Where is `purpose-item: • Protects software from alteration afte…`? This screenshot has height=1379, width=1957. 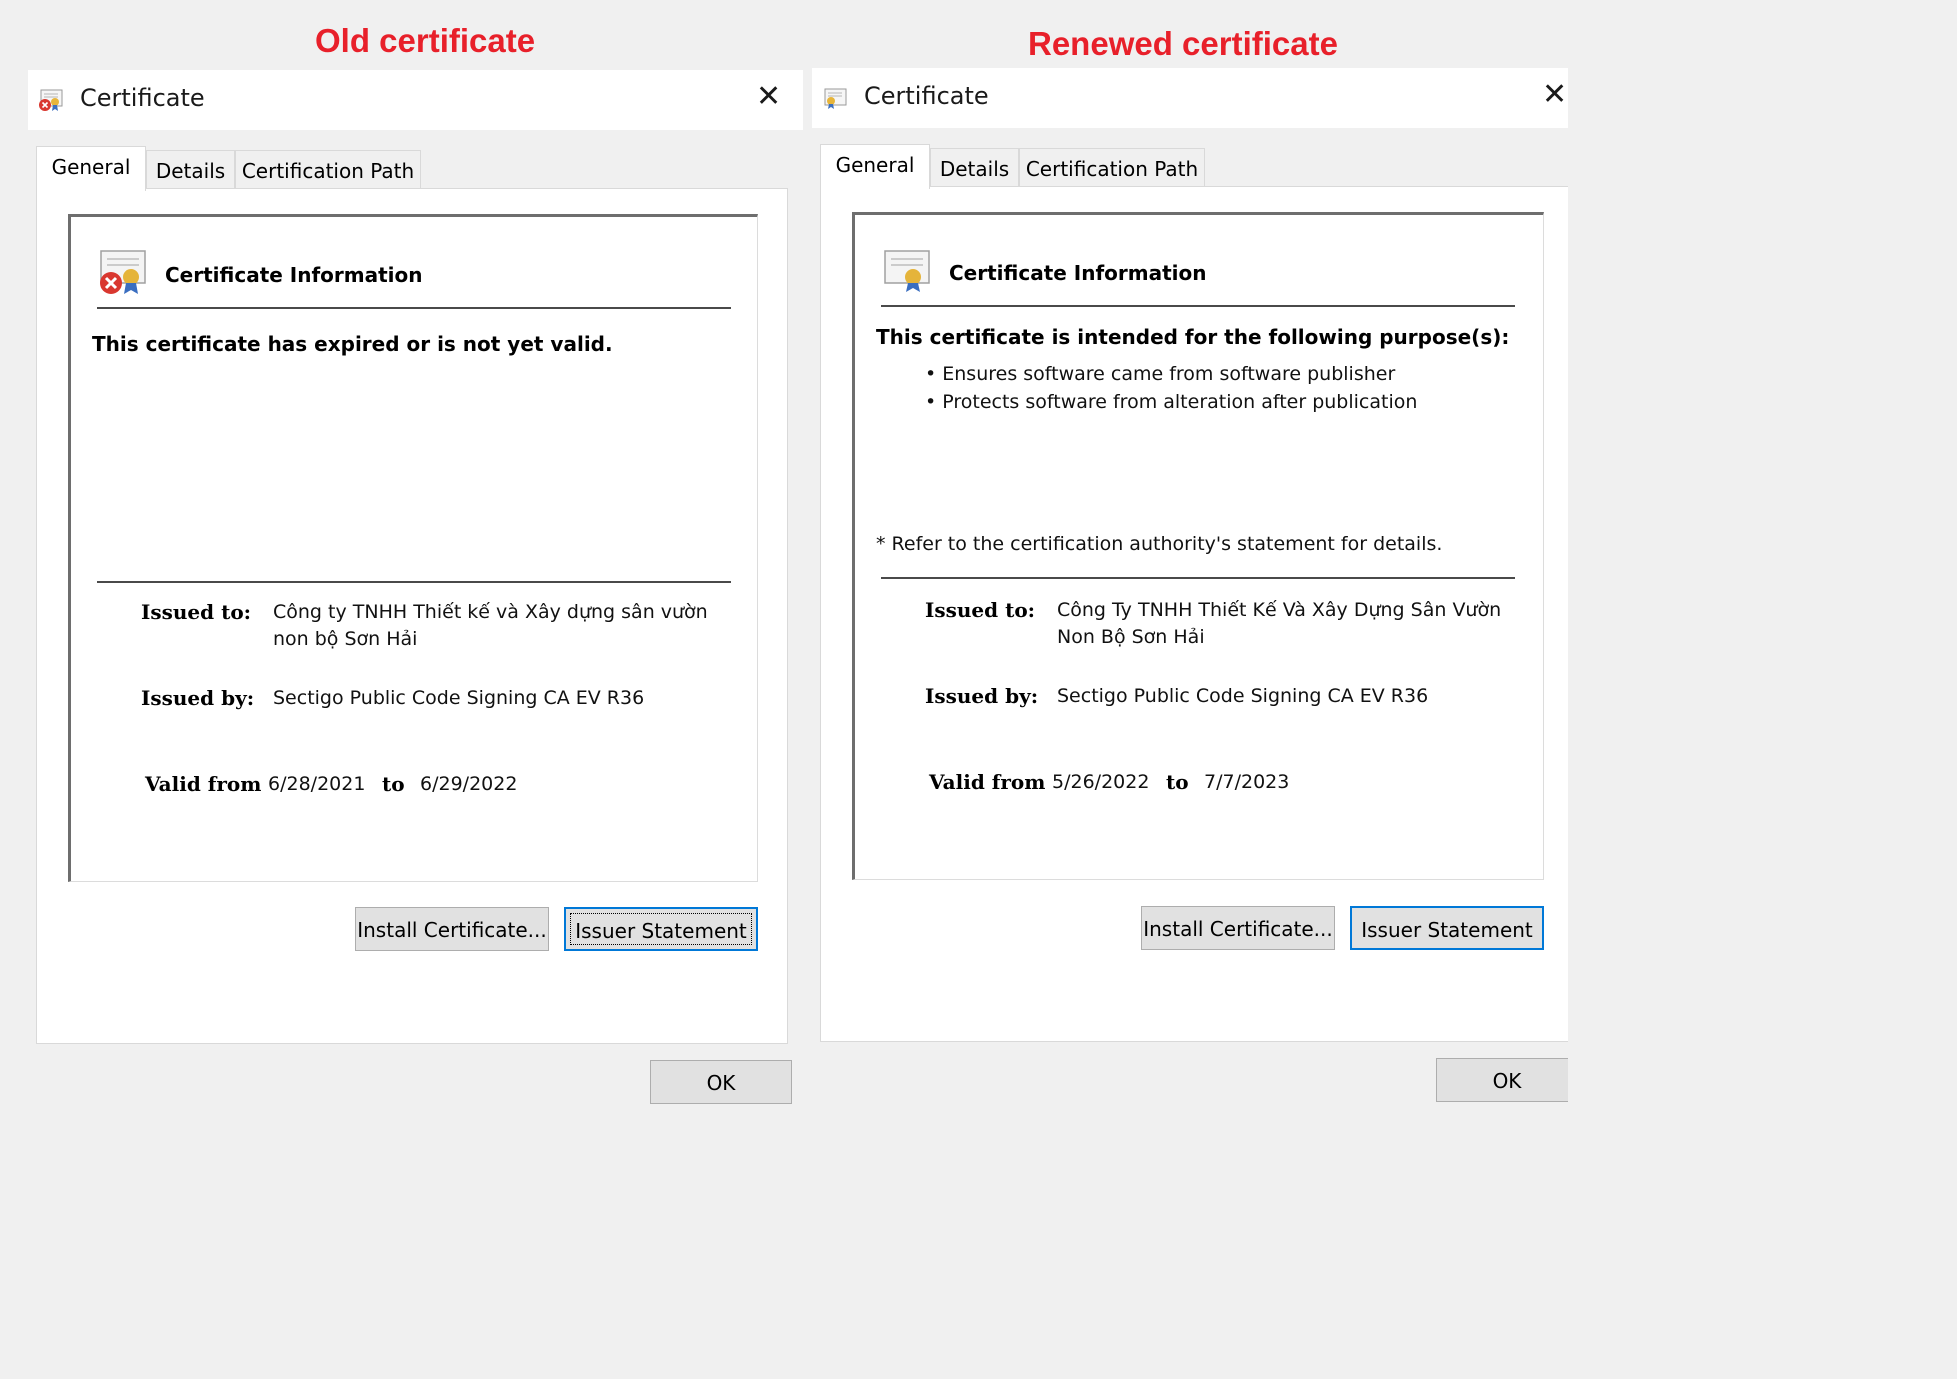 purpose-item: • Protects software from alteration afte… is located at coordinates (1171, 402).